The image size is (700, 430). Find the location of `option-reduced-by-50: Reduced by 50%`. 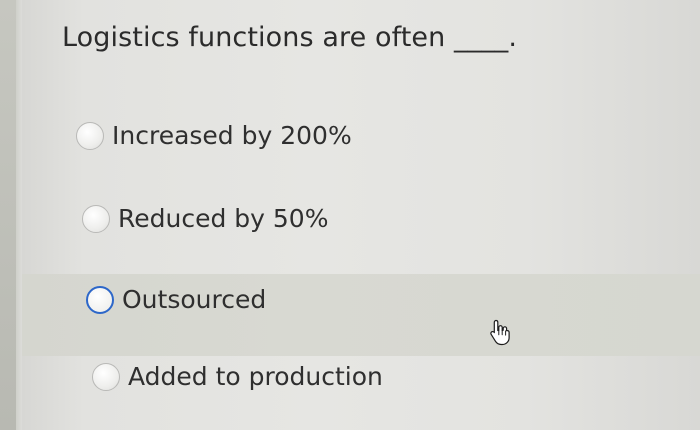

option-reduced-by-50: Reduced by 50% is located at coordinates (205, 218).